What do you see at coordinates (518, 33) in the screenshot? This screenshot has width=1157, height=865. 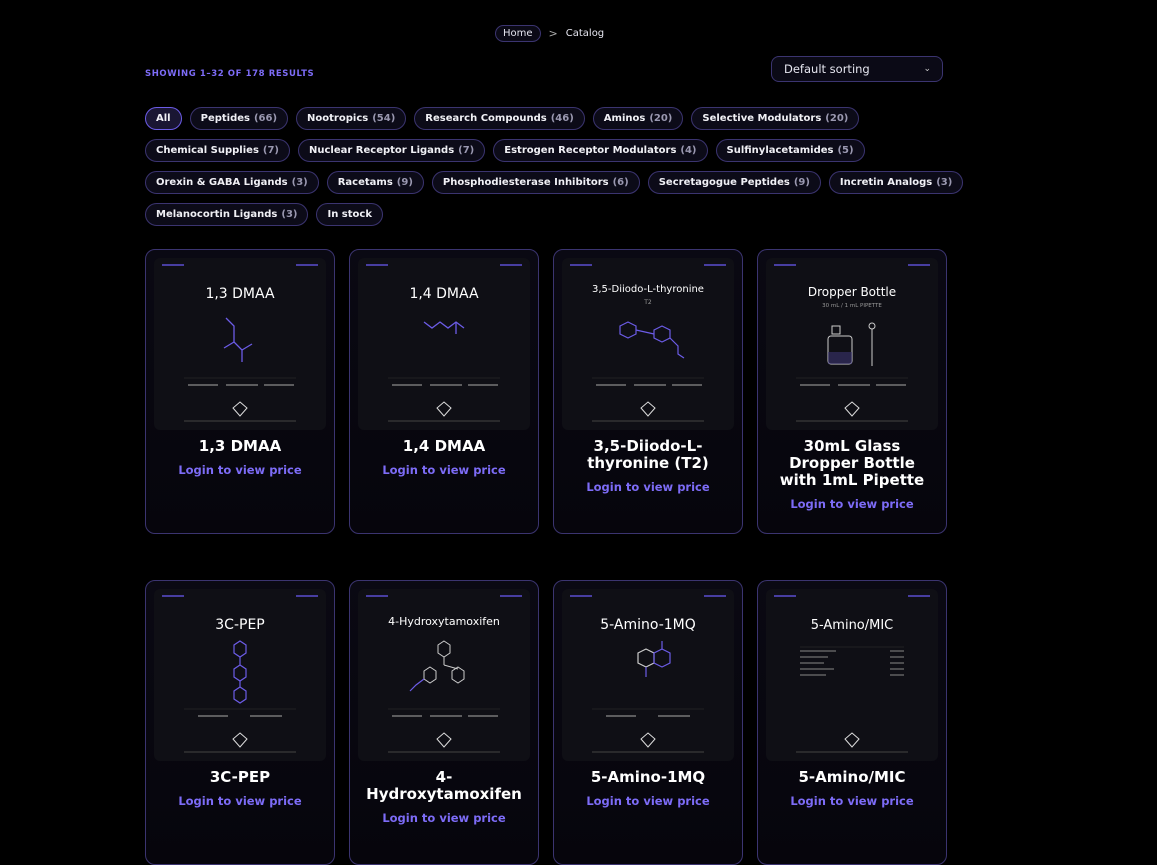 I see `breadcrumb-home-link: Home` at bounding box center [518, 33].